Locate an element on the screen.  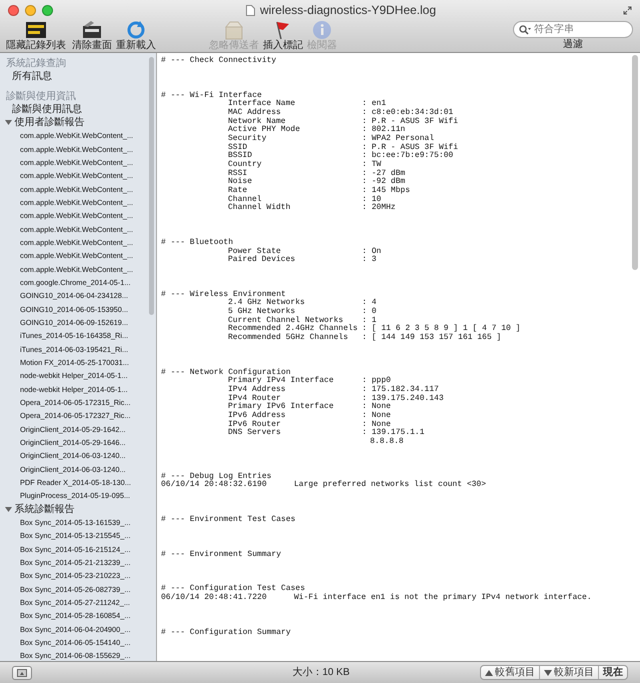
log-field-value: : c8:e0:eb:34:3d:01 is located at coordinates (408, 112).